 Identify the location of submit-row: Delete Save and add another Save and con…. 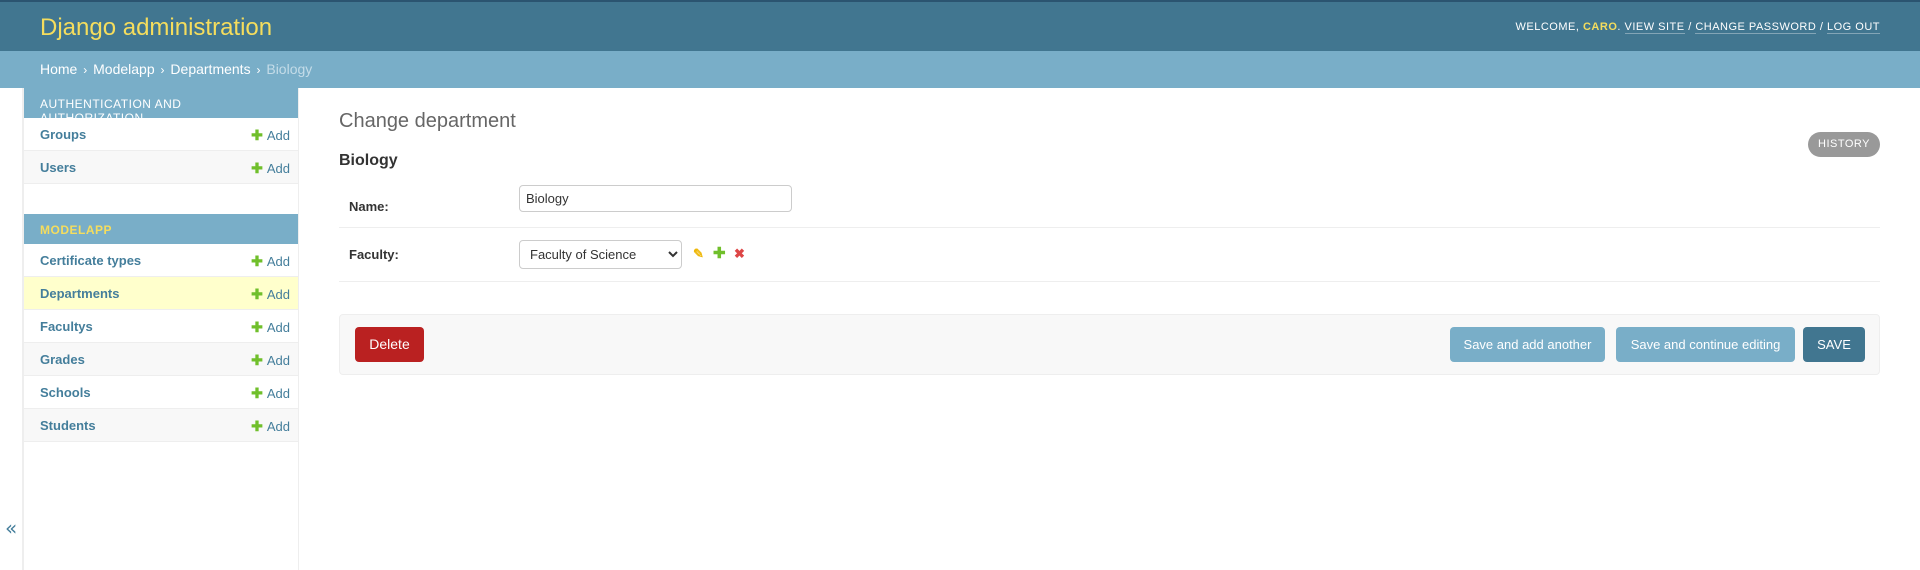
(1109, 344).